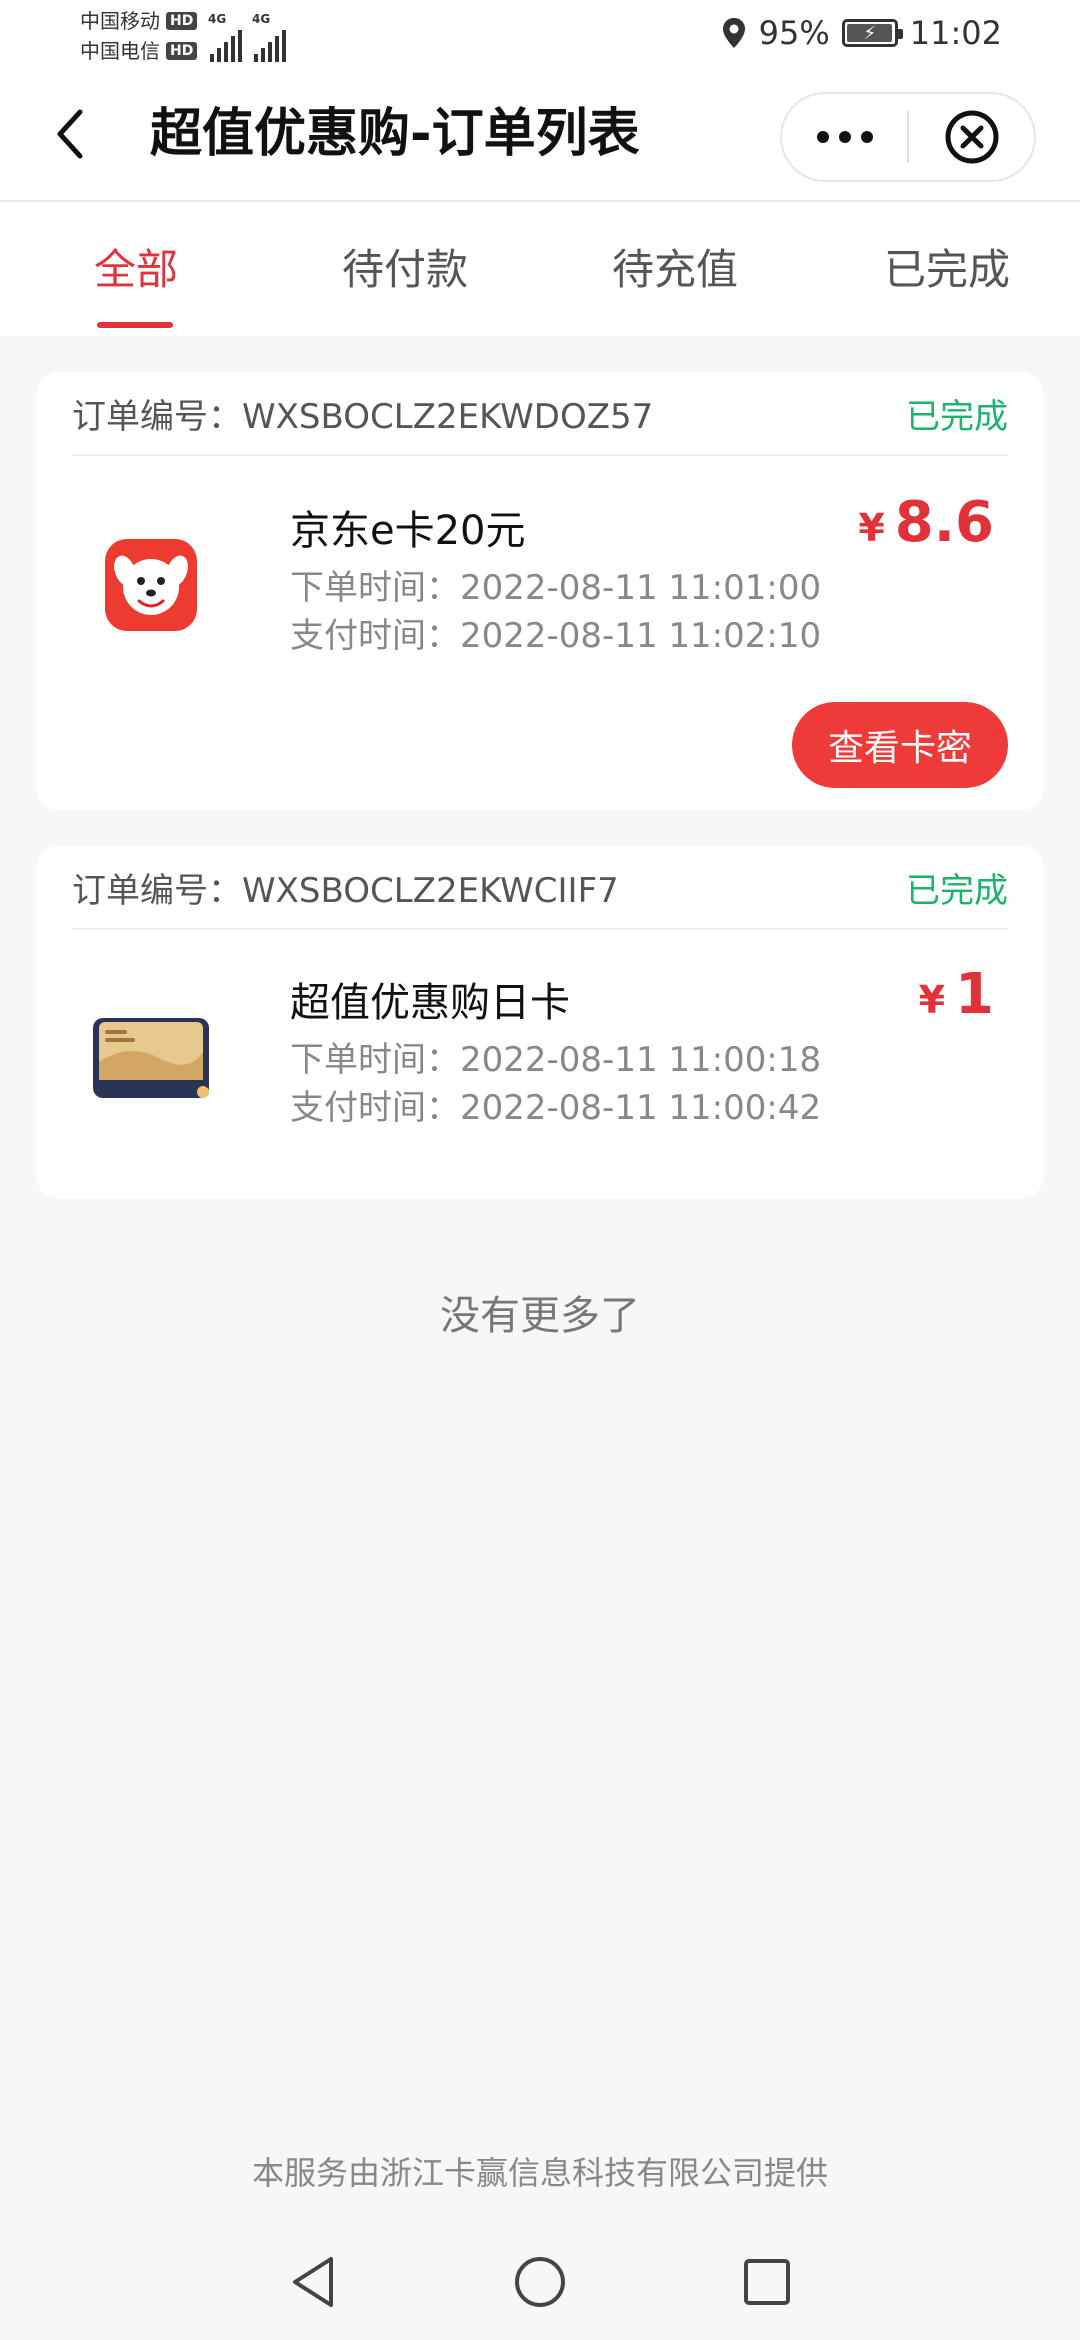 The width and height of the screenshot is (1080, 2340). I want to click on battery-percent: 95%, so click(794, 33).